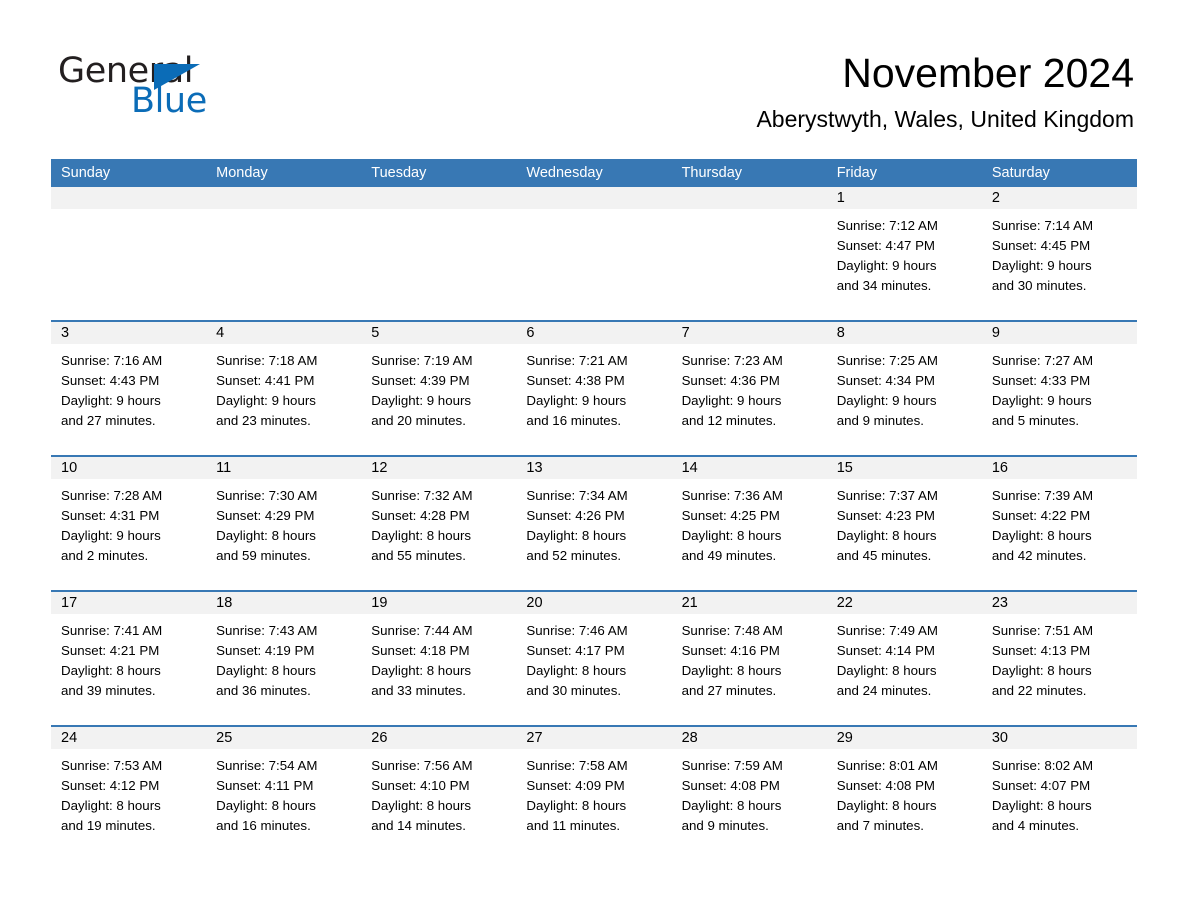  What do you see at coordinates (112, 495) in the screenshot?
I see `sunrise-text: Sunrise: 7:28 AM` at bounding box center [112, 495].